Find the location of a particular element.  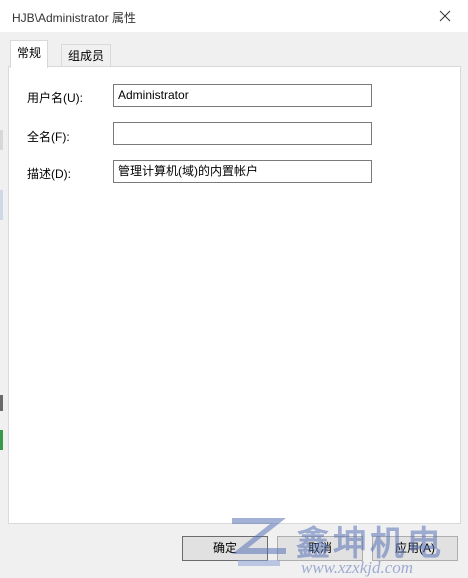

username-field: Administrator is located at coordinates (242, 95).